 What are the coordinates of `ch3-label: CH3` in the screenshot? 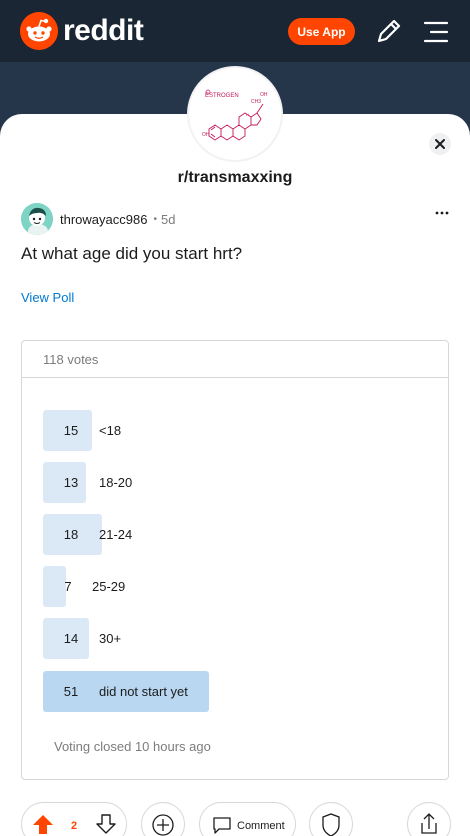 It's located at (256, 102).